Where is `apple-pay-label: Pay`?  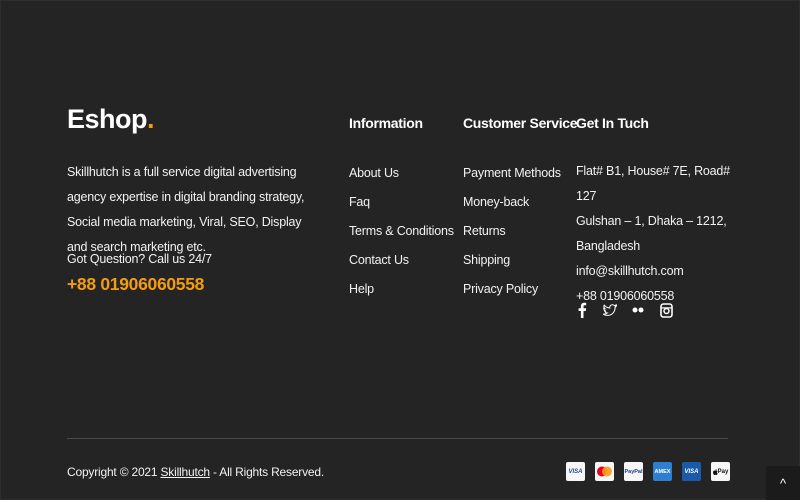
apple-pay-label: Pay is located at coordinates (723, 471).